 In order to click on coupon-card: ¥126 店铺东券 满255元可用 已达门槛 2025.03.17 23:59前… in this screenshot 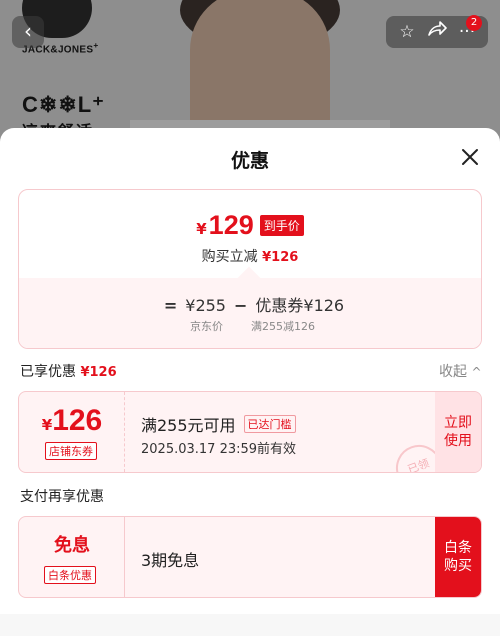, I will do `click(250, 432)`.